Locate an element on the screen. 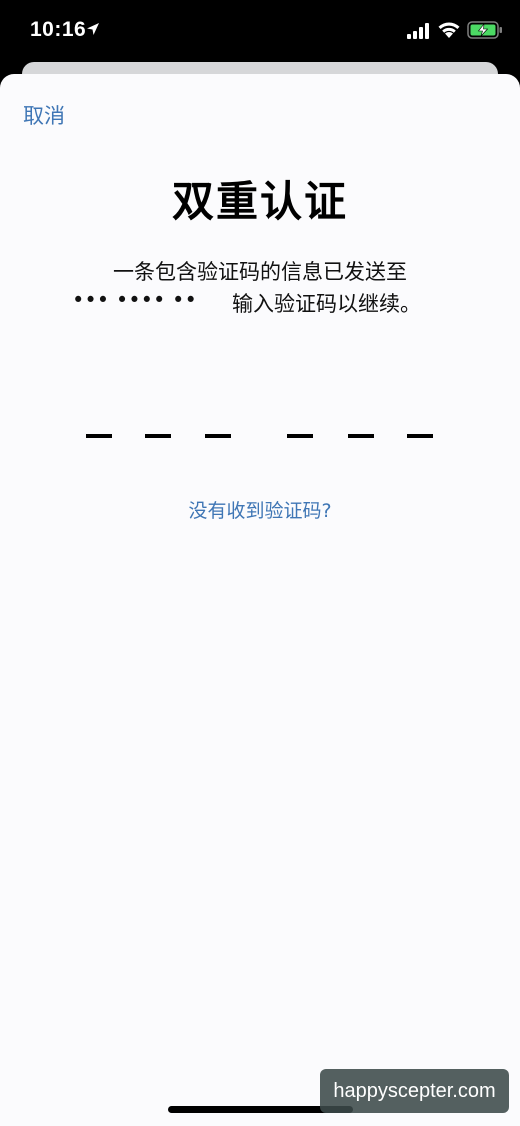 The width and height of the screenshot is (520, 1126). cellular-signal-icon is located at coordinates (418, 31).